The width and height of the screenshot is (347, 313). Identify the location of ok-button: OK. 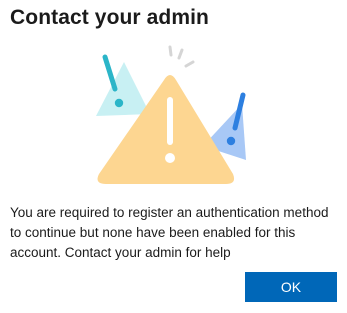
(291, 287).